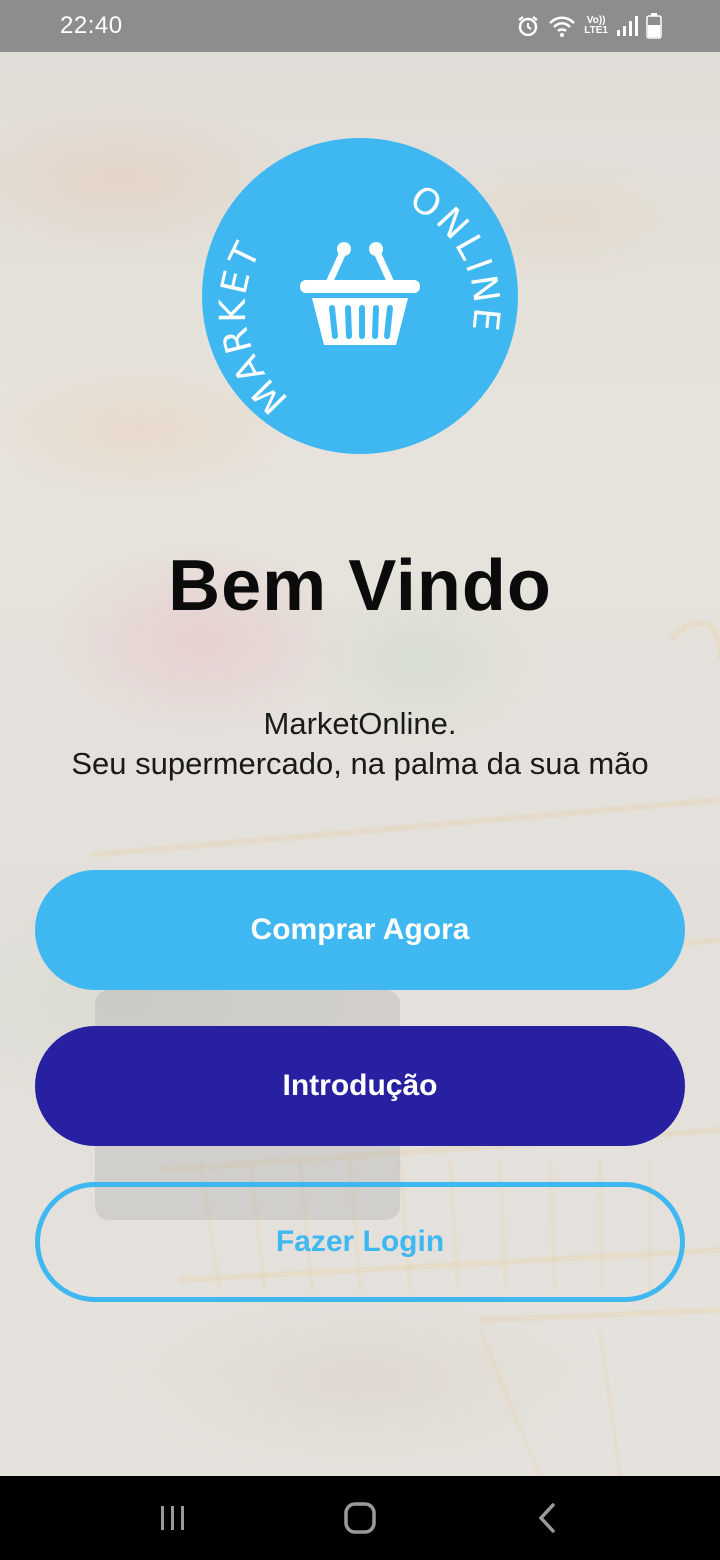 The width and height of the screenshot is (720, 1560). I want to click on wifi-icon, so click(562, 26).